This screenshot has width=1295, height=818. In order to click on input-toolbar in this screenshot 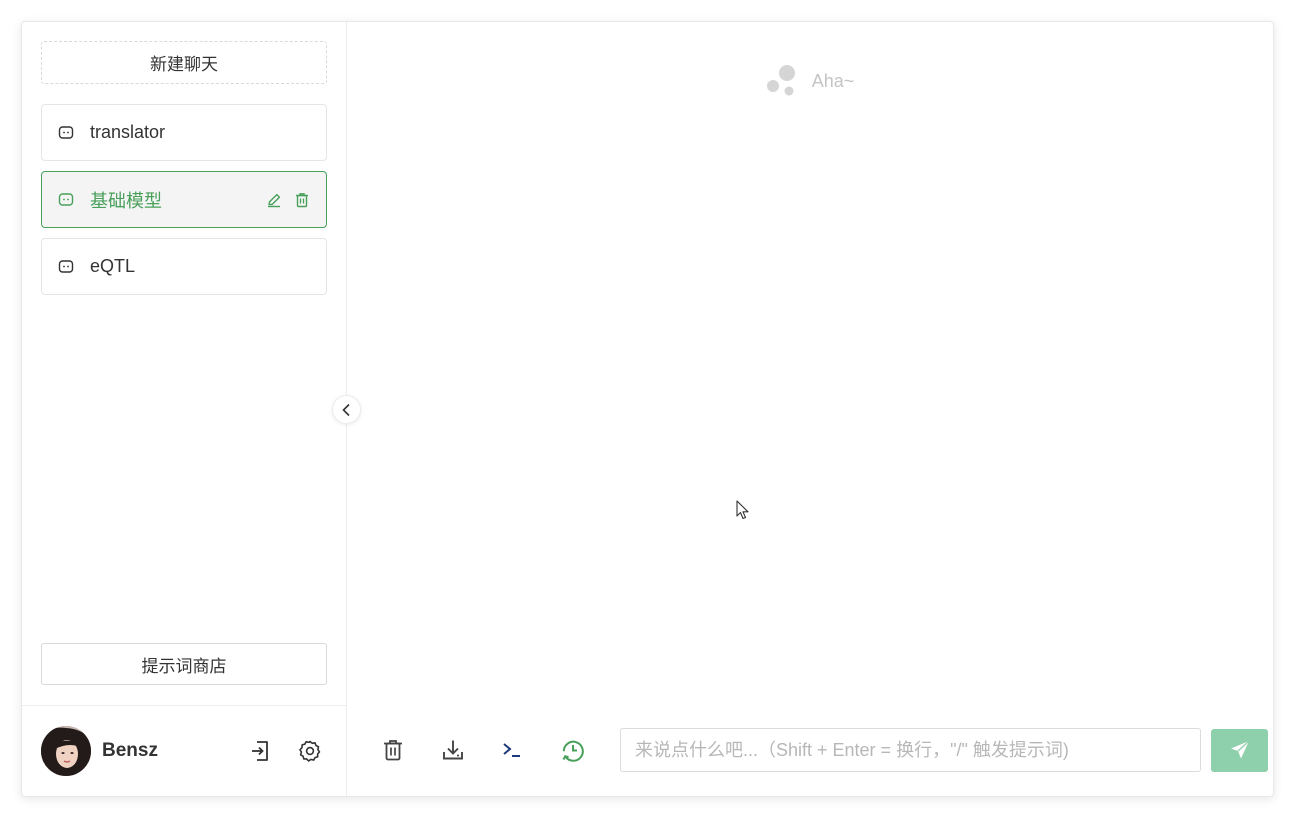, I will do `click(810, 750)`.